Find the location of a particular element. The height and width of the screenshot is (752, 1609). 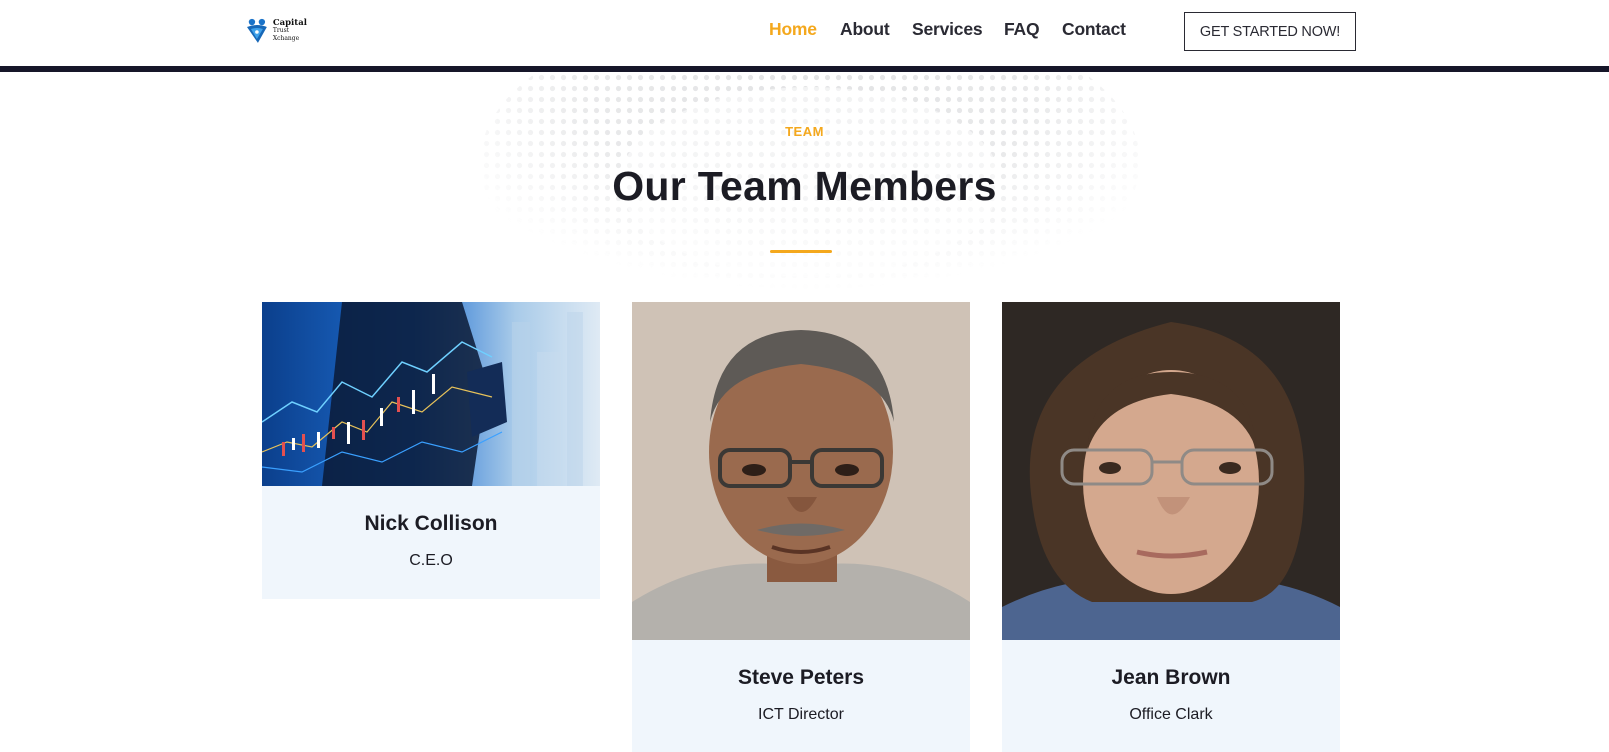

man-with-glasses-portrait is located at coordinates (801, 471).